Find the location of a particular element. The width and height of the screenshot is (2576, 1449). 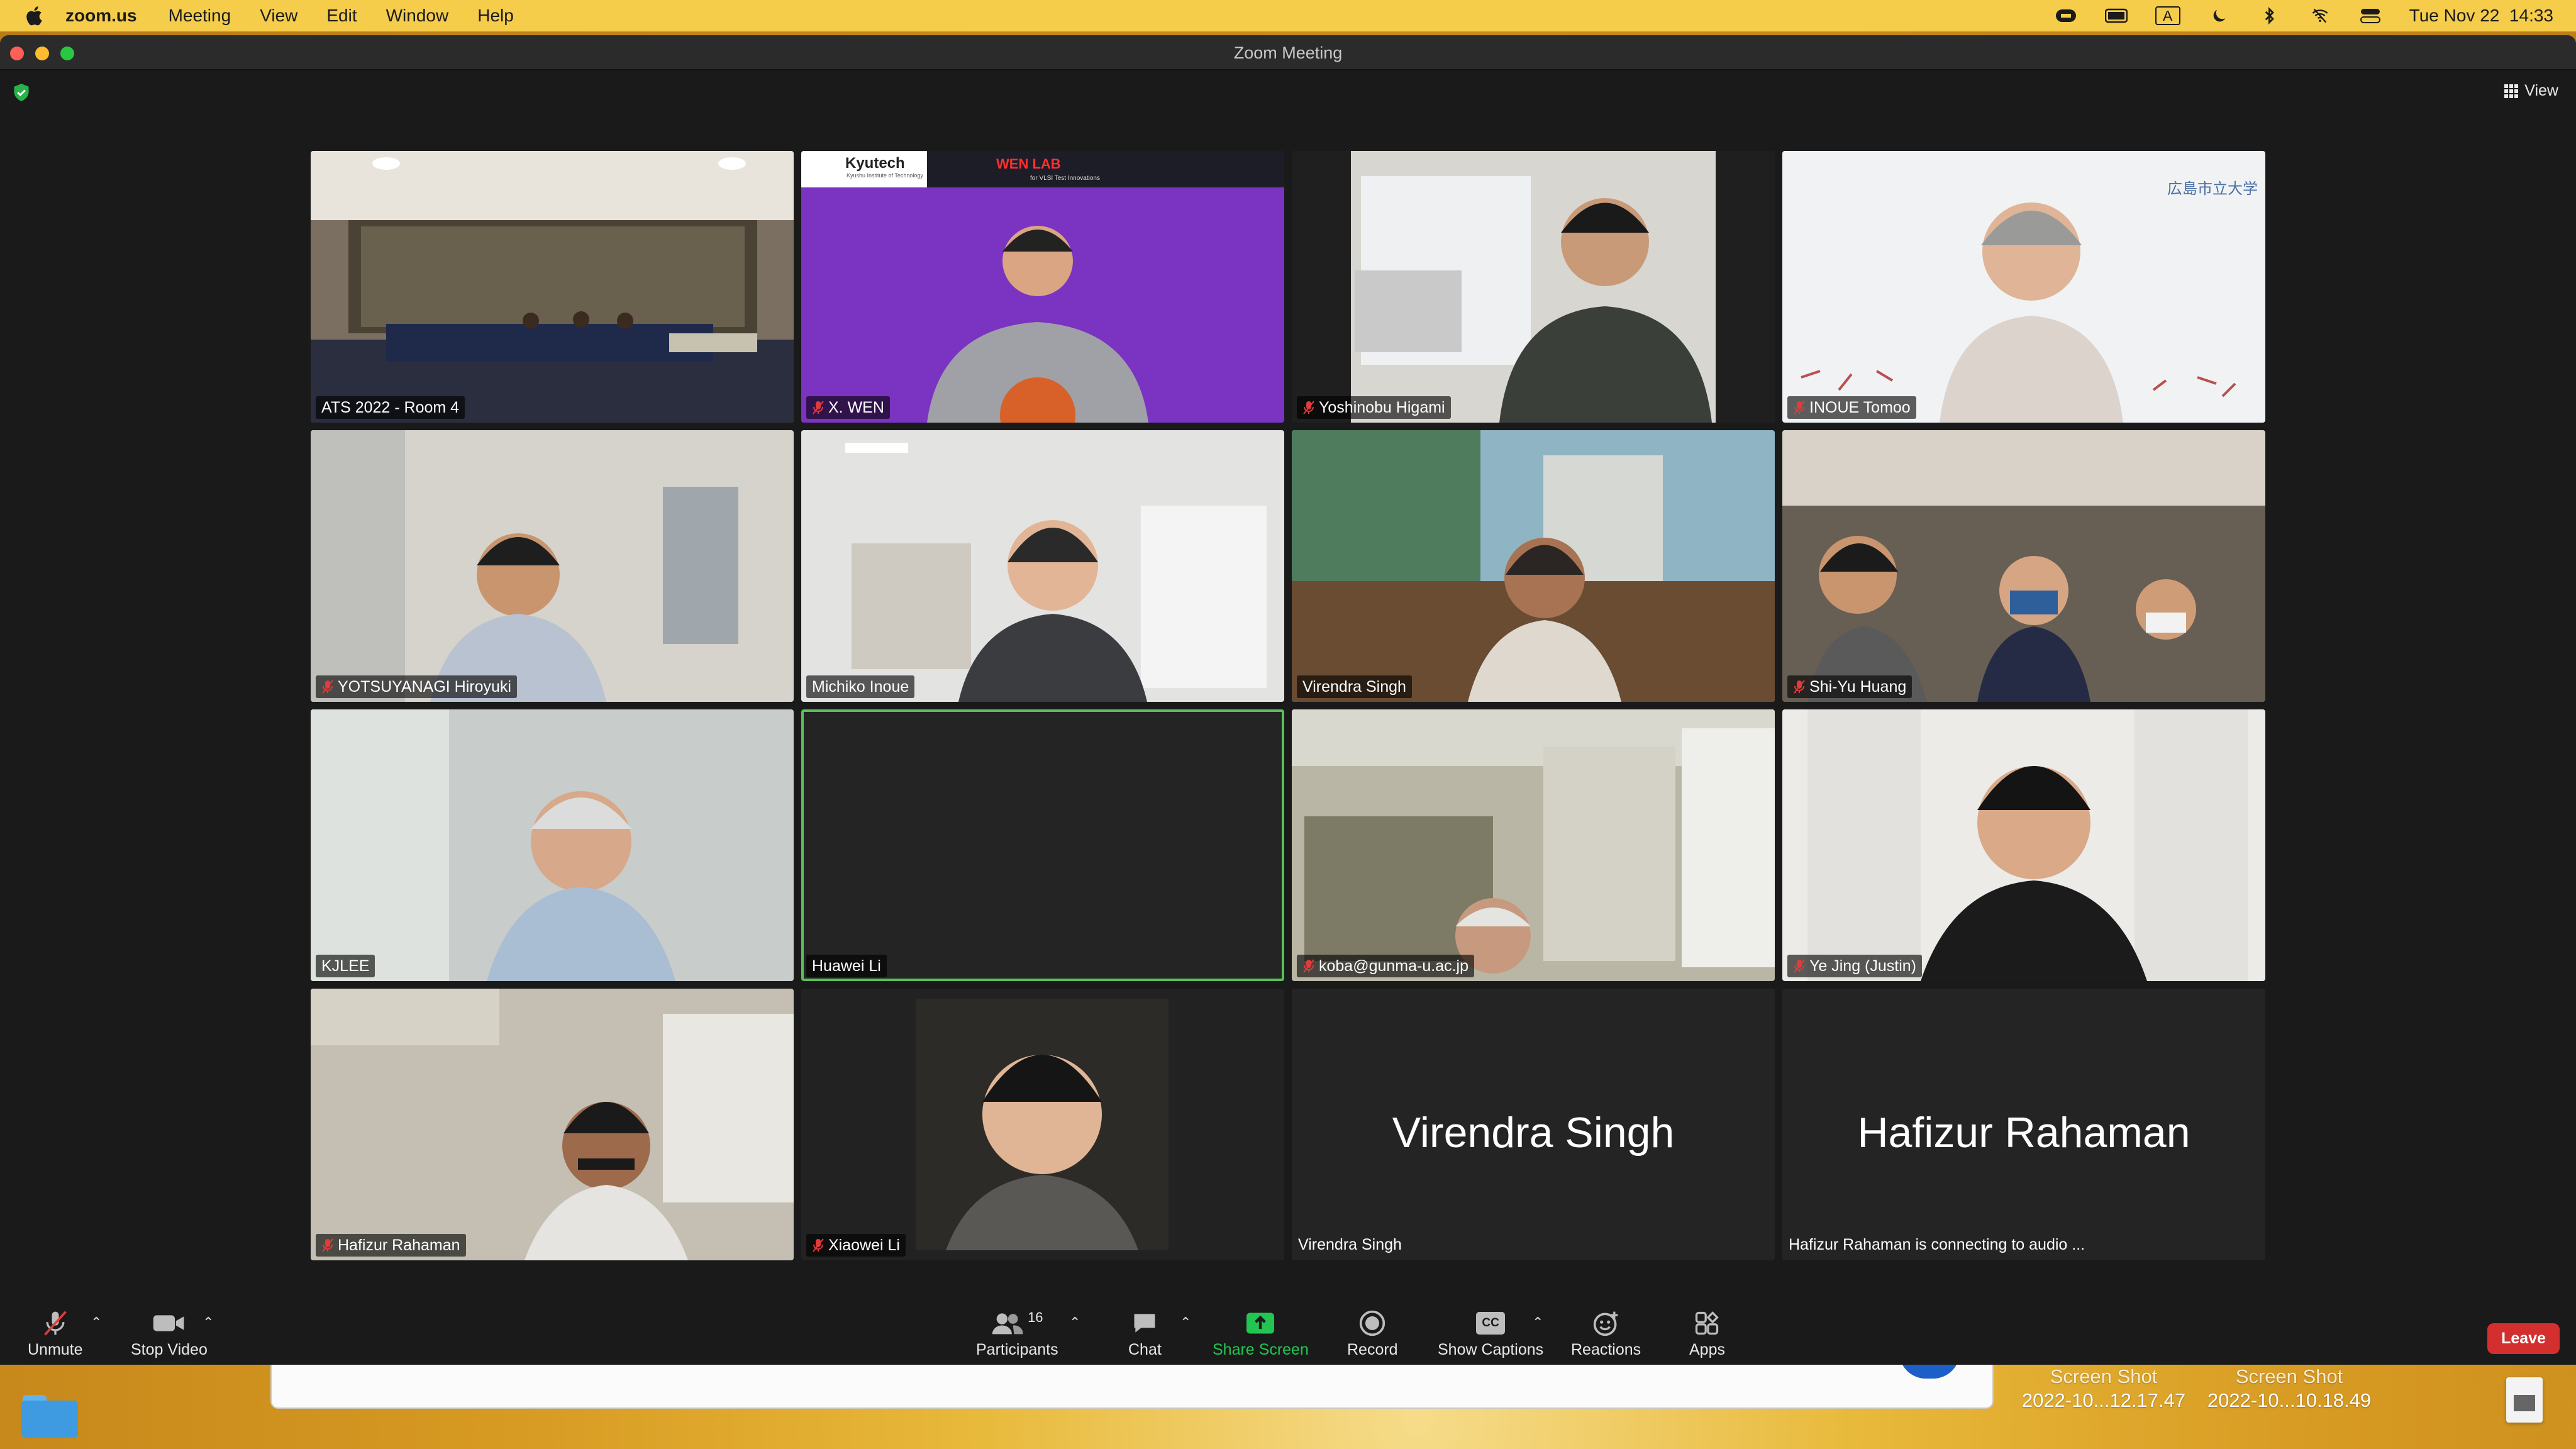

video-tile-shi-yu-huang: Shi-Yu Huang is located at coordinates (2023, 566).